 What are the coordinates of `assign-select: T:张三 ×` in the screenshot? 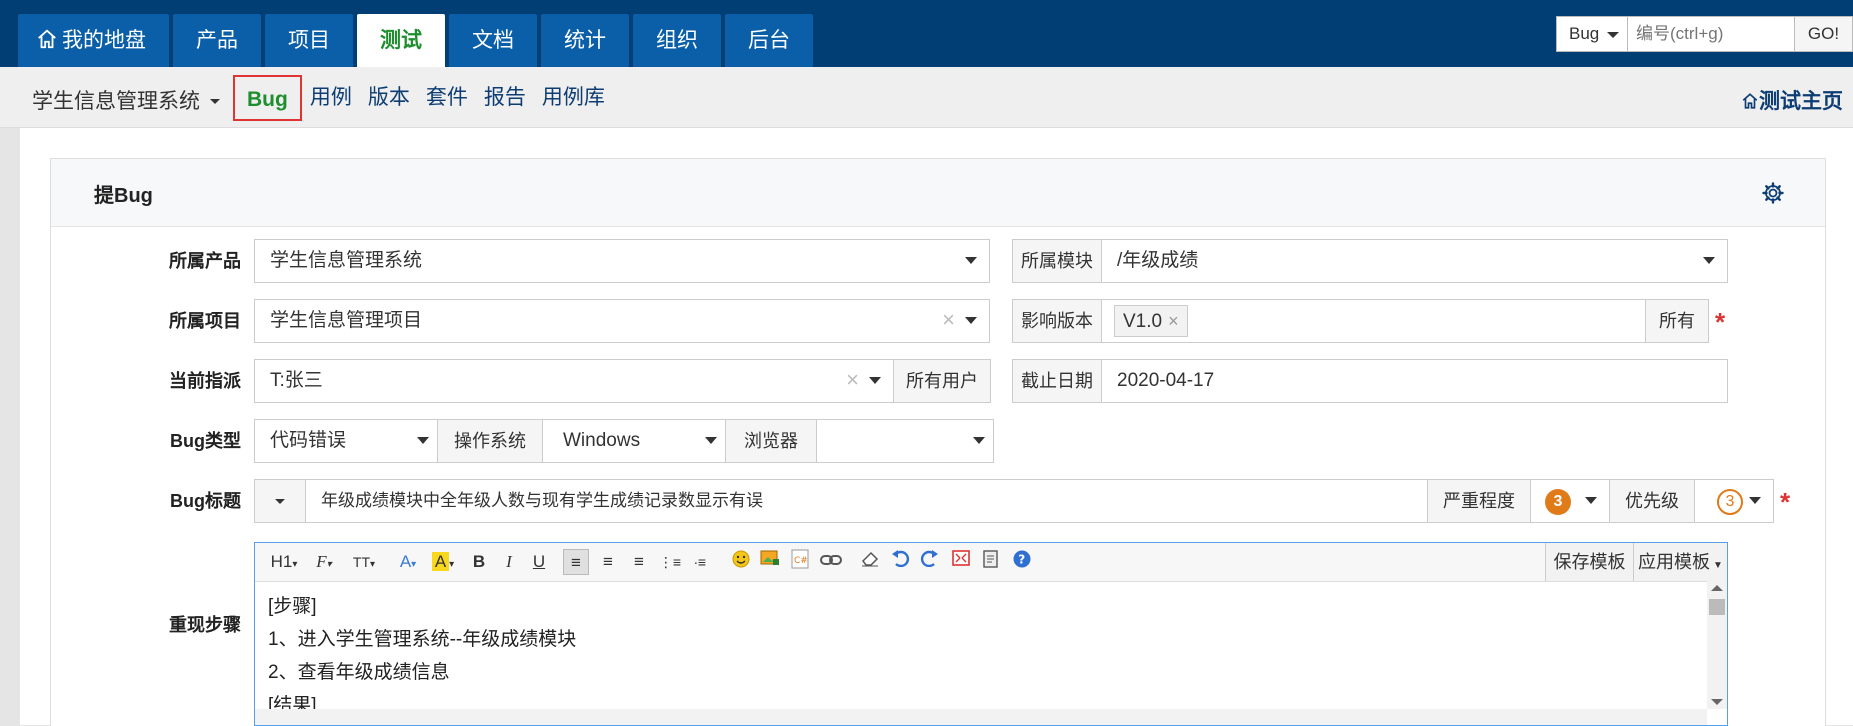 It's located at (574, 381).